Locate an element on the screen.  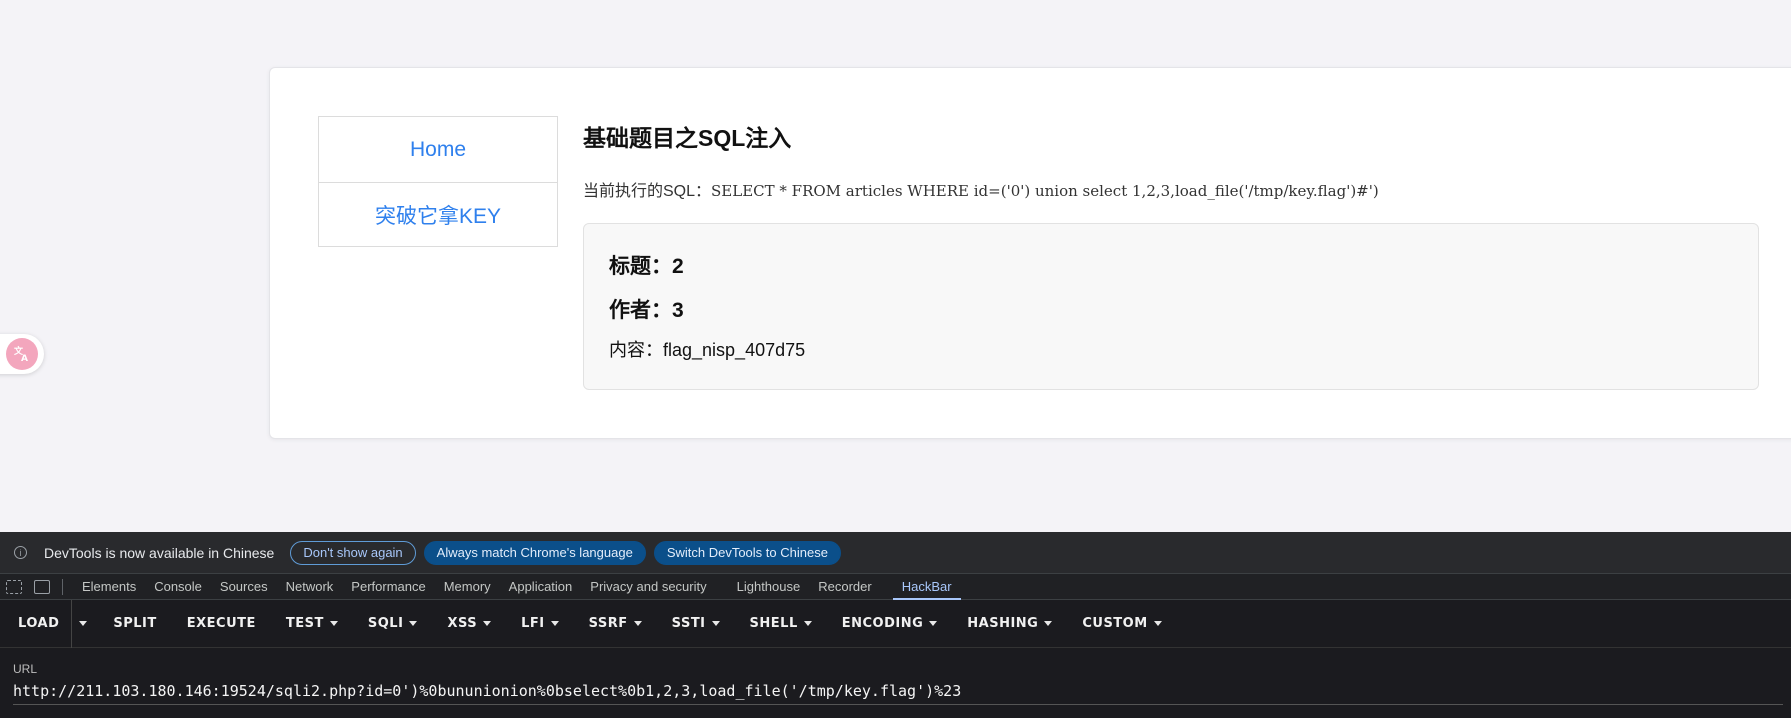
url-label: URL is located at coordinates (25, 669).